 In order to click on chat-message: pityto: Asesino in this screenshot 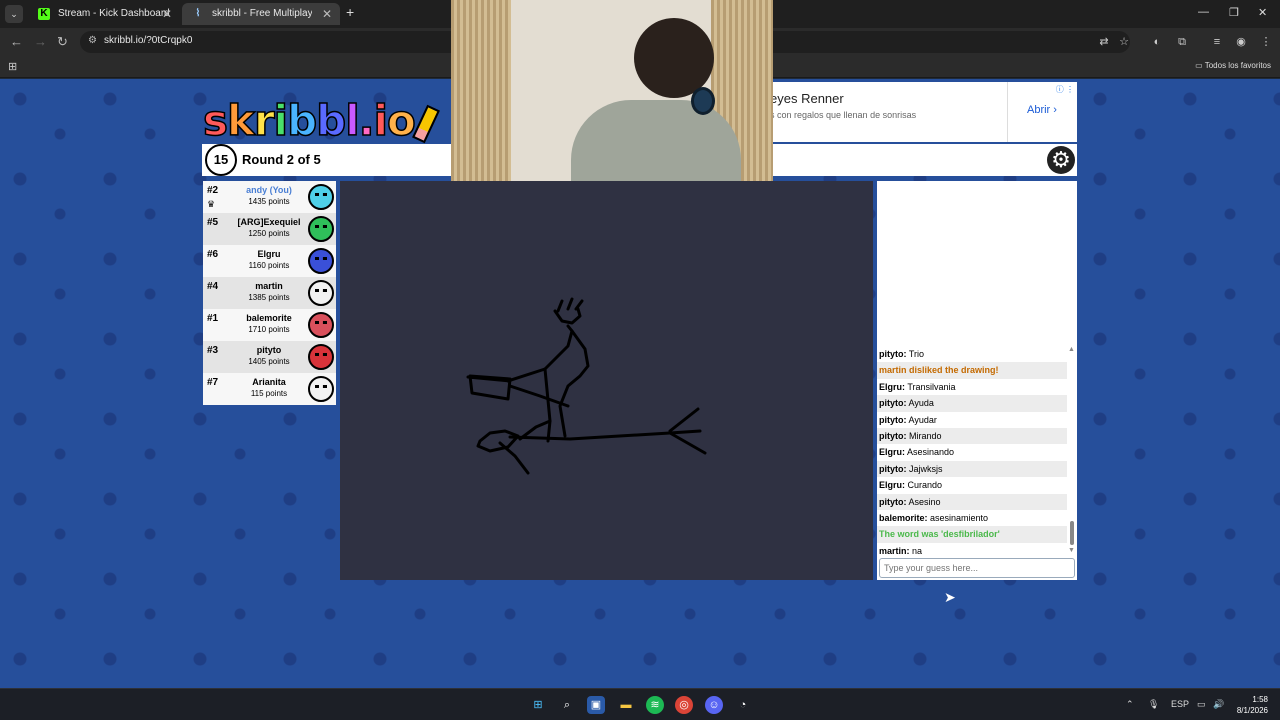, I will do `click(972, 501)`.